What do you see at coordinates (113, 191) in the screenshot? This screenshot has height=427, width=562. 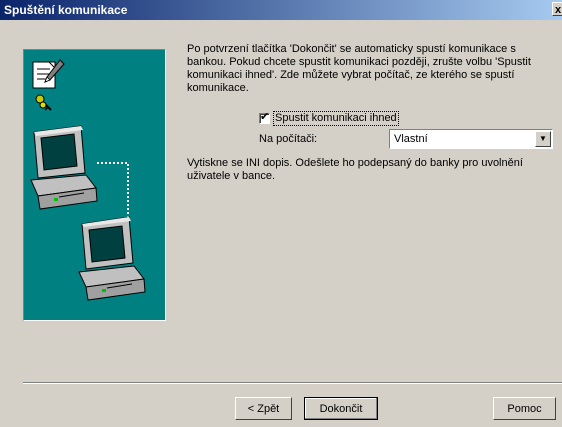 I see `network-link-line` at bounding box center [113, 191].